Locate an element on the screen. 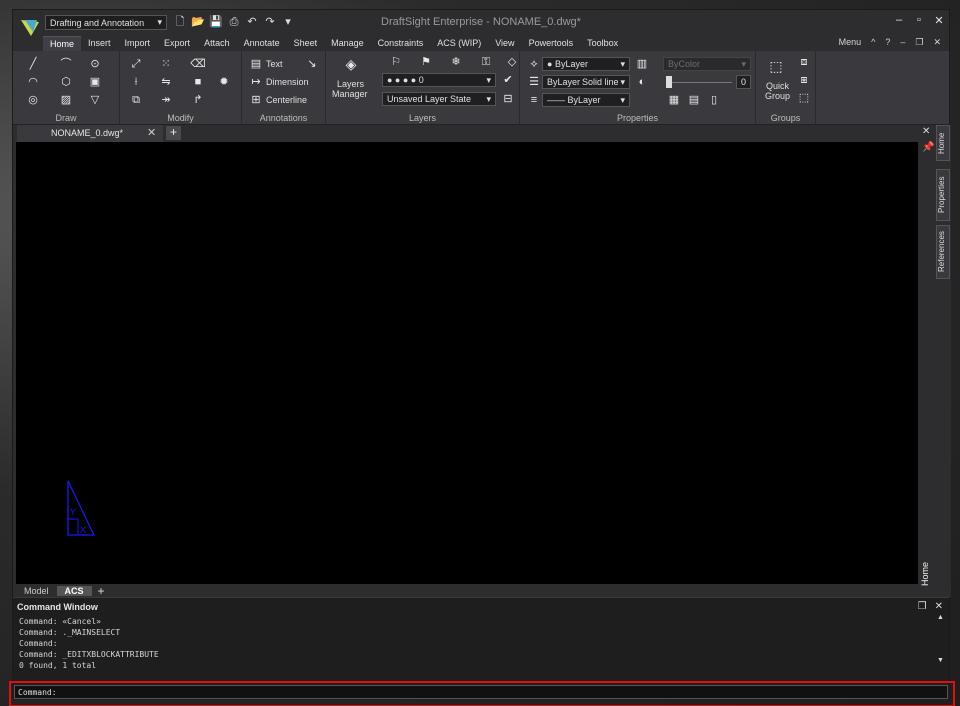 The width and height of the screenshot is (960, 706). polyline-icon: ⌒ is located at coordinates (66, 64).